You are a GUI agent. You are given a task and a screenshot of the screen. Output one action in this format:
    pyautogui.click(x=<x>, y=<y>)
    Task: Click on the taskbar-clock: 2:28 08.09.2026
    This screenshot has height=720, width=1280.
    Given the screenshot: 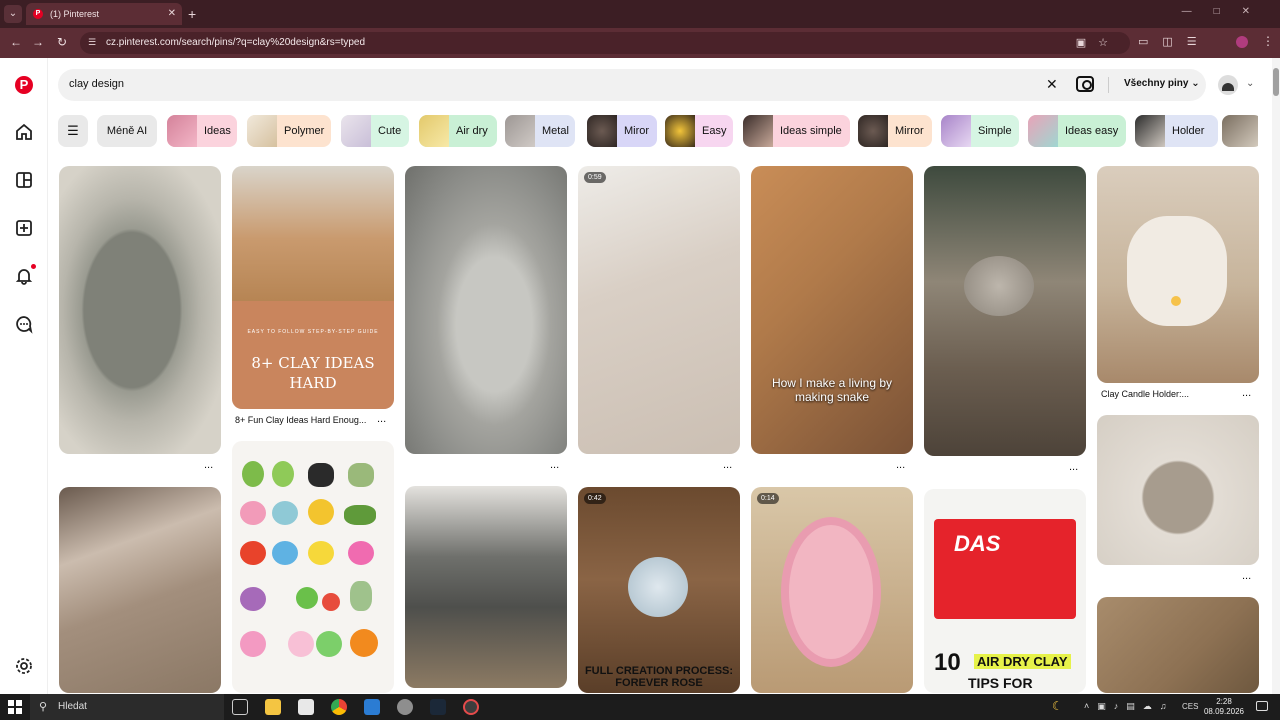 What is the action you would take?
    pyautogui.click(x=1224, y=707)
    